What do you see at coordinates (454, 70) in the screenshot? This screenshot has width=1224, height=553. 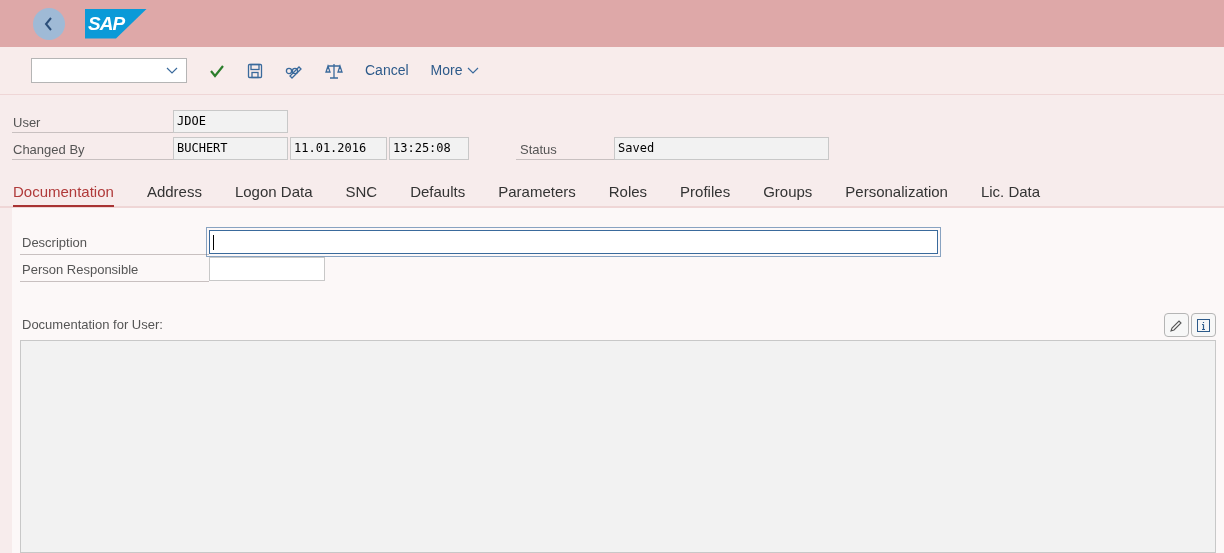 I see `more-menu-button: More` at bounding box center [454, 70].